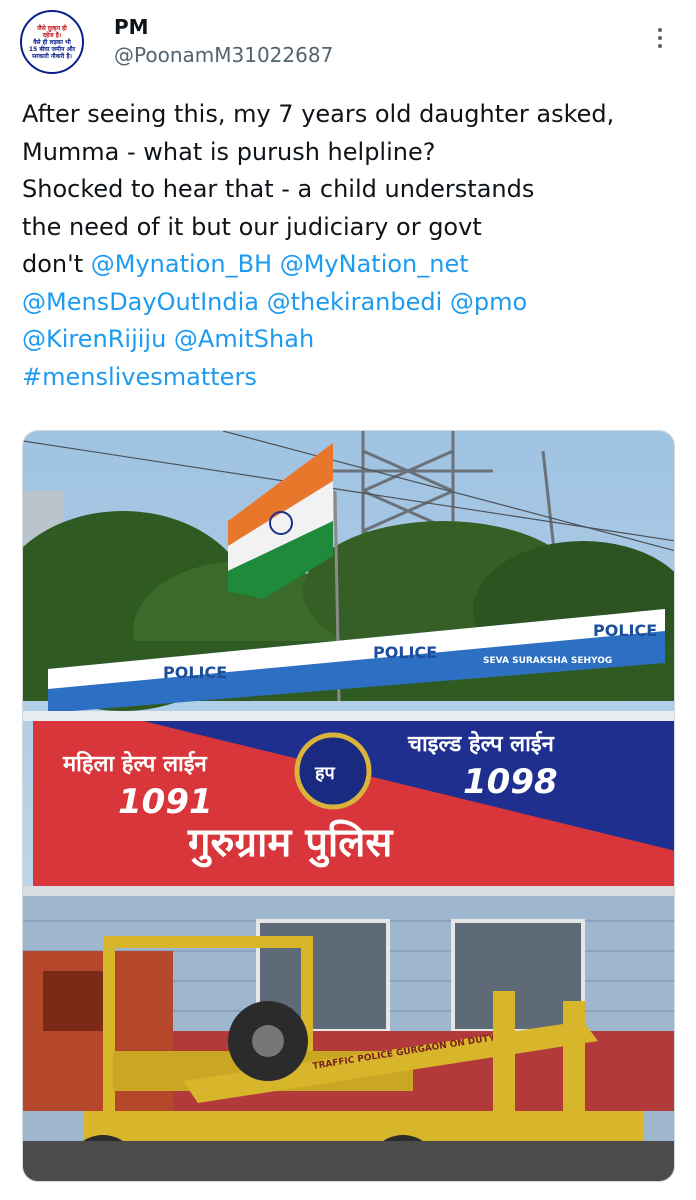  I want to click on child-helpline-number: 1098, so click(510, 782).